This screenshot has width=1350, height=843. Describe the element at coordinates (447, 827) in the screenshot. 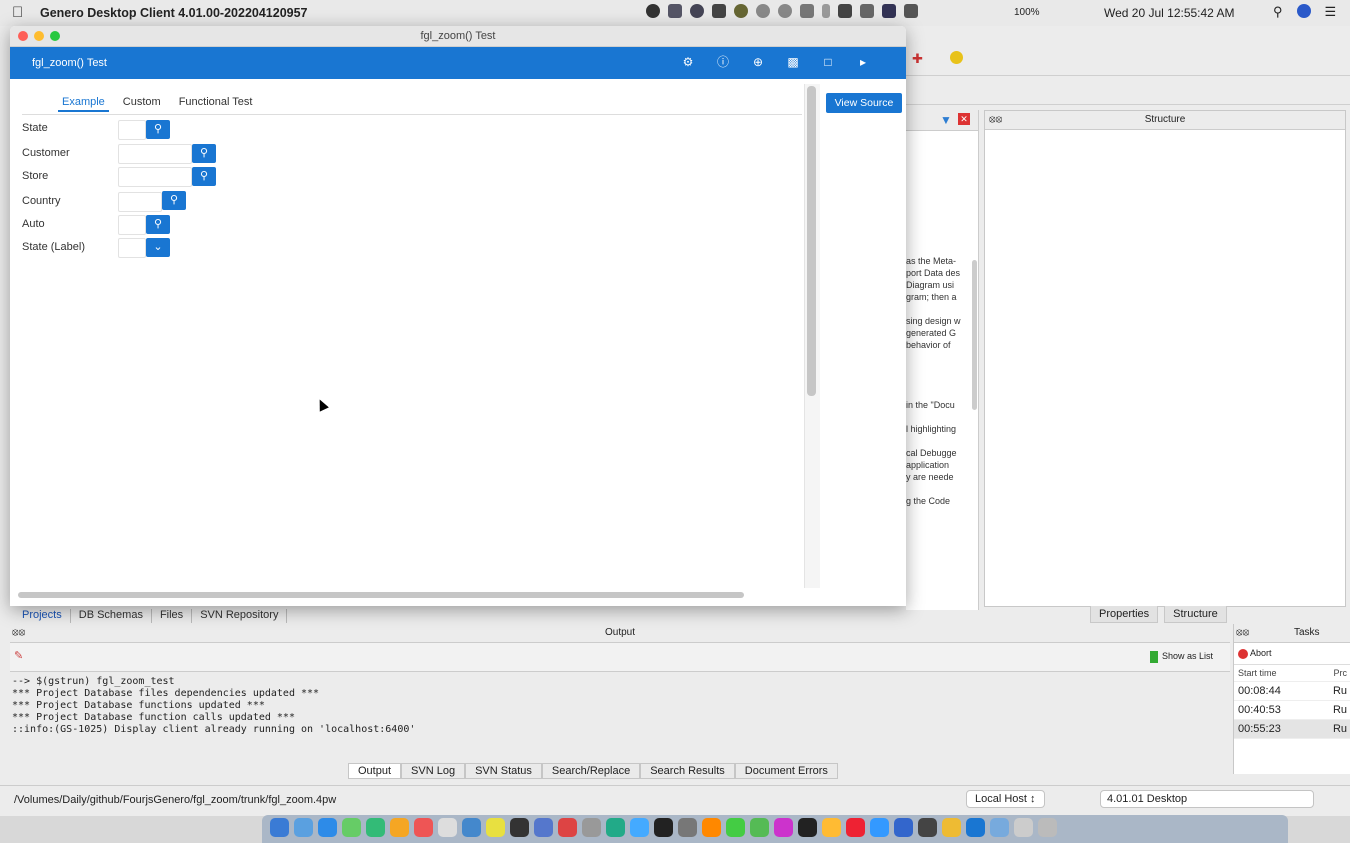

I see `notes-icon` at that location.